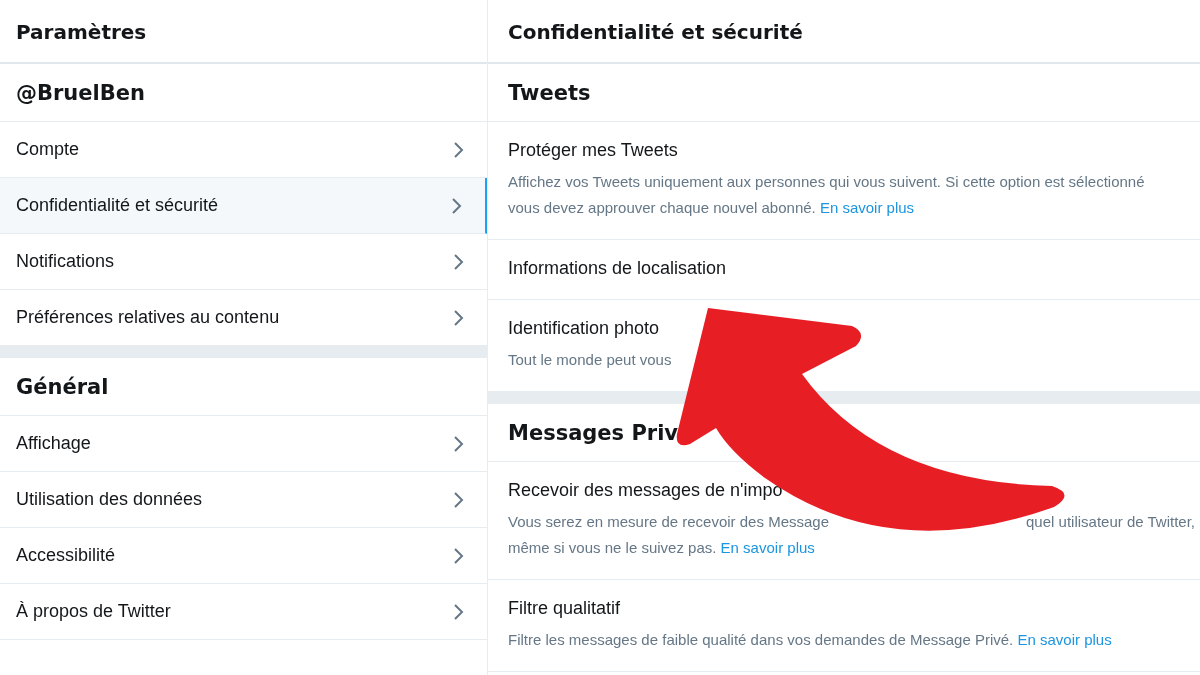  What do you see at coordinates (243, 206) in the screenshot?
I see `sidebar-item: Confidentialité et sécurité` at bounding box center [243, 206].